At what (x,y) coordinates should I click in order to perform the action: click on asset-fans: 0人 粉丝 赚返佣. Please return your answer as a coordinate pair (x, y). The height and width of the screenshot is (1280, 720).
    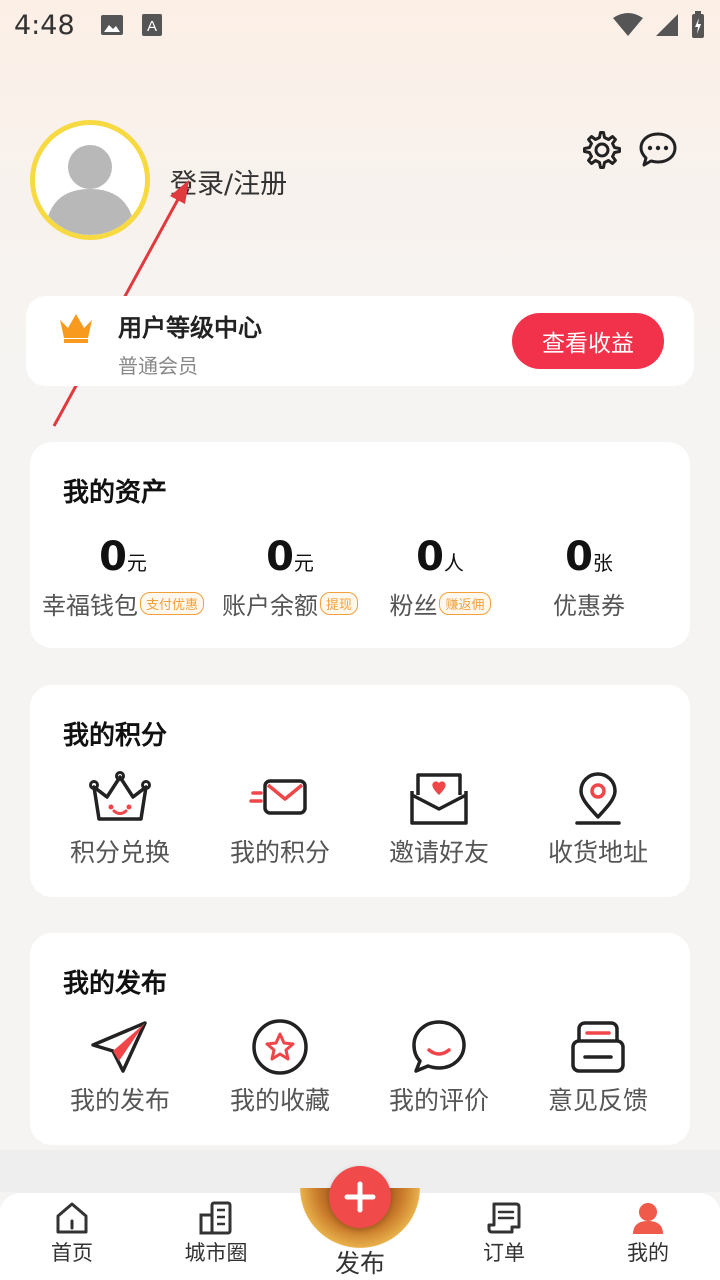
    Looking at the image, I should click on (440, 577).